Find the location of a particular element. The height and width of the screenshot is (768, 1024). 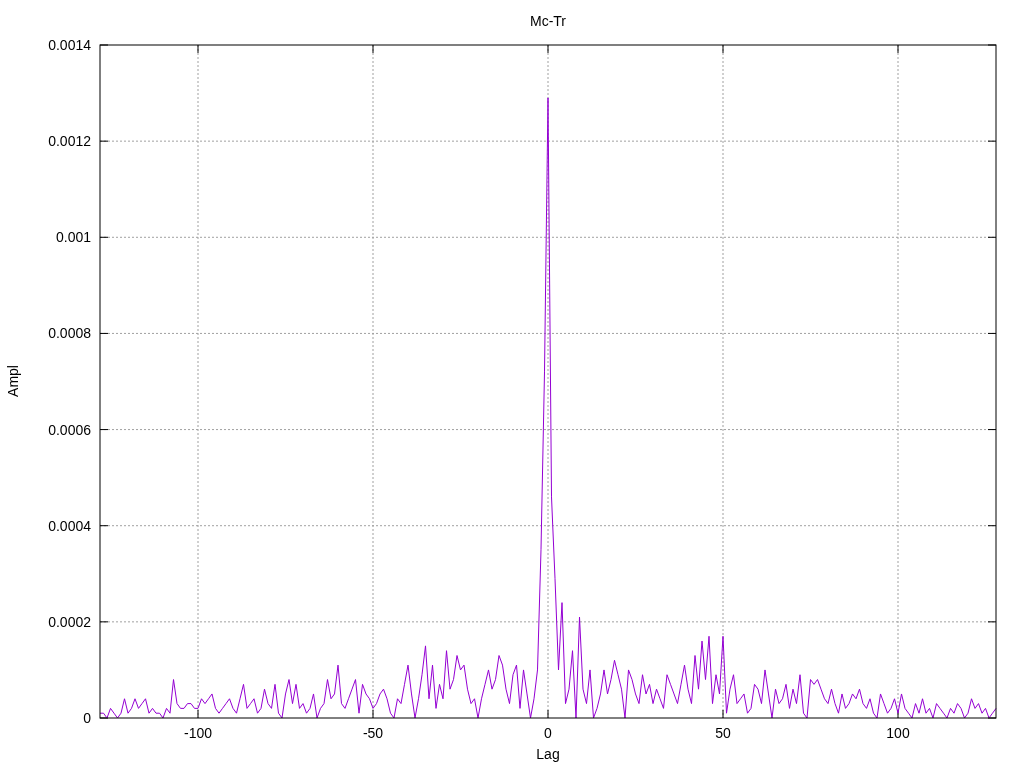

y-tick-label: 0.0012 is located at coordinates (69, 141).